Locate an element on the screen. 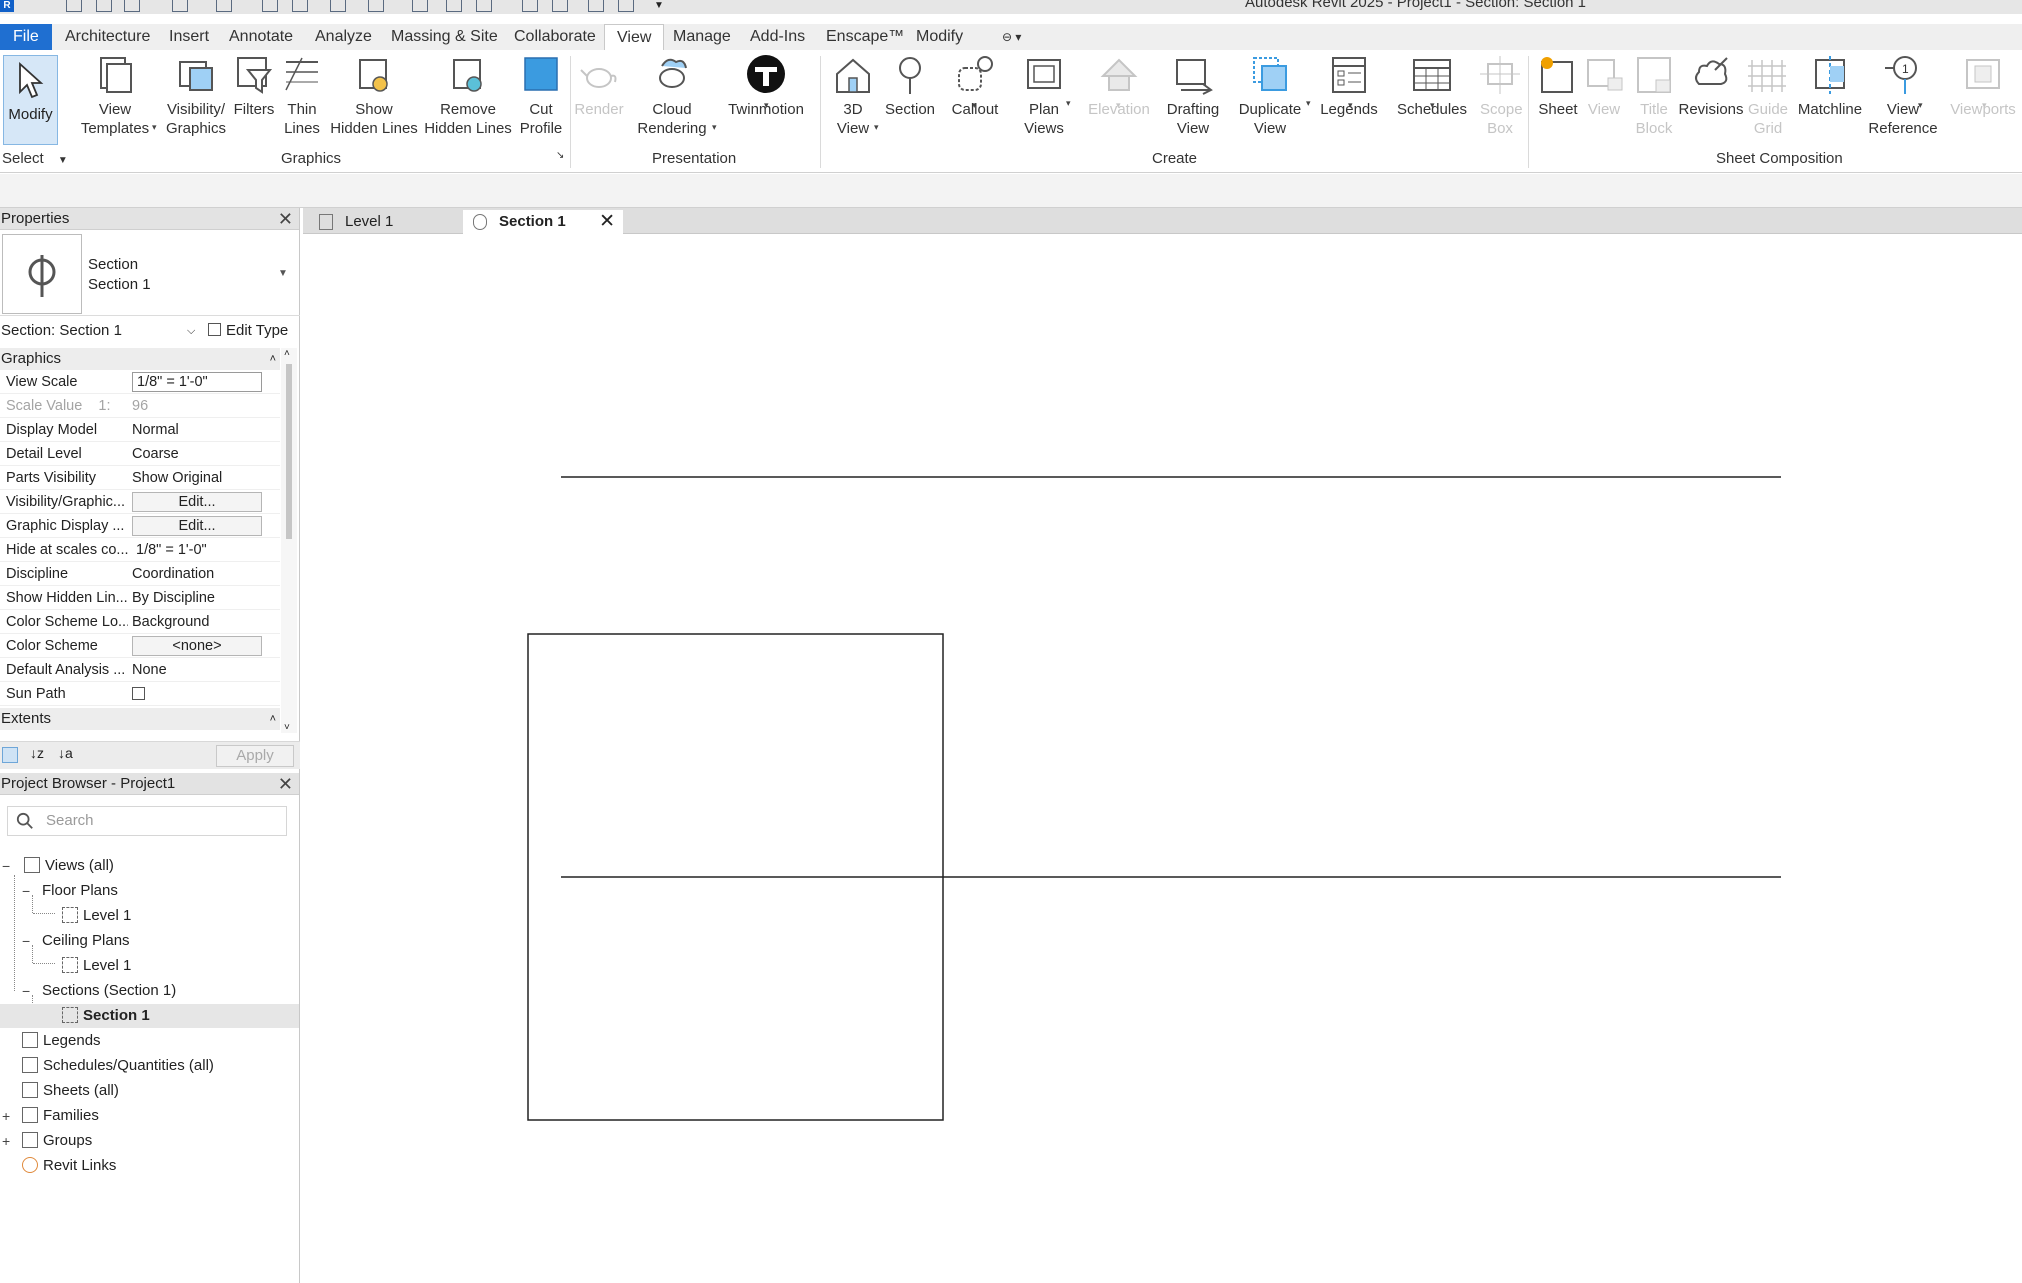 The width and height of the screenshot is (2022, 1283). apply-button: Apply is located at coordinates (255, 756).